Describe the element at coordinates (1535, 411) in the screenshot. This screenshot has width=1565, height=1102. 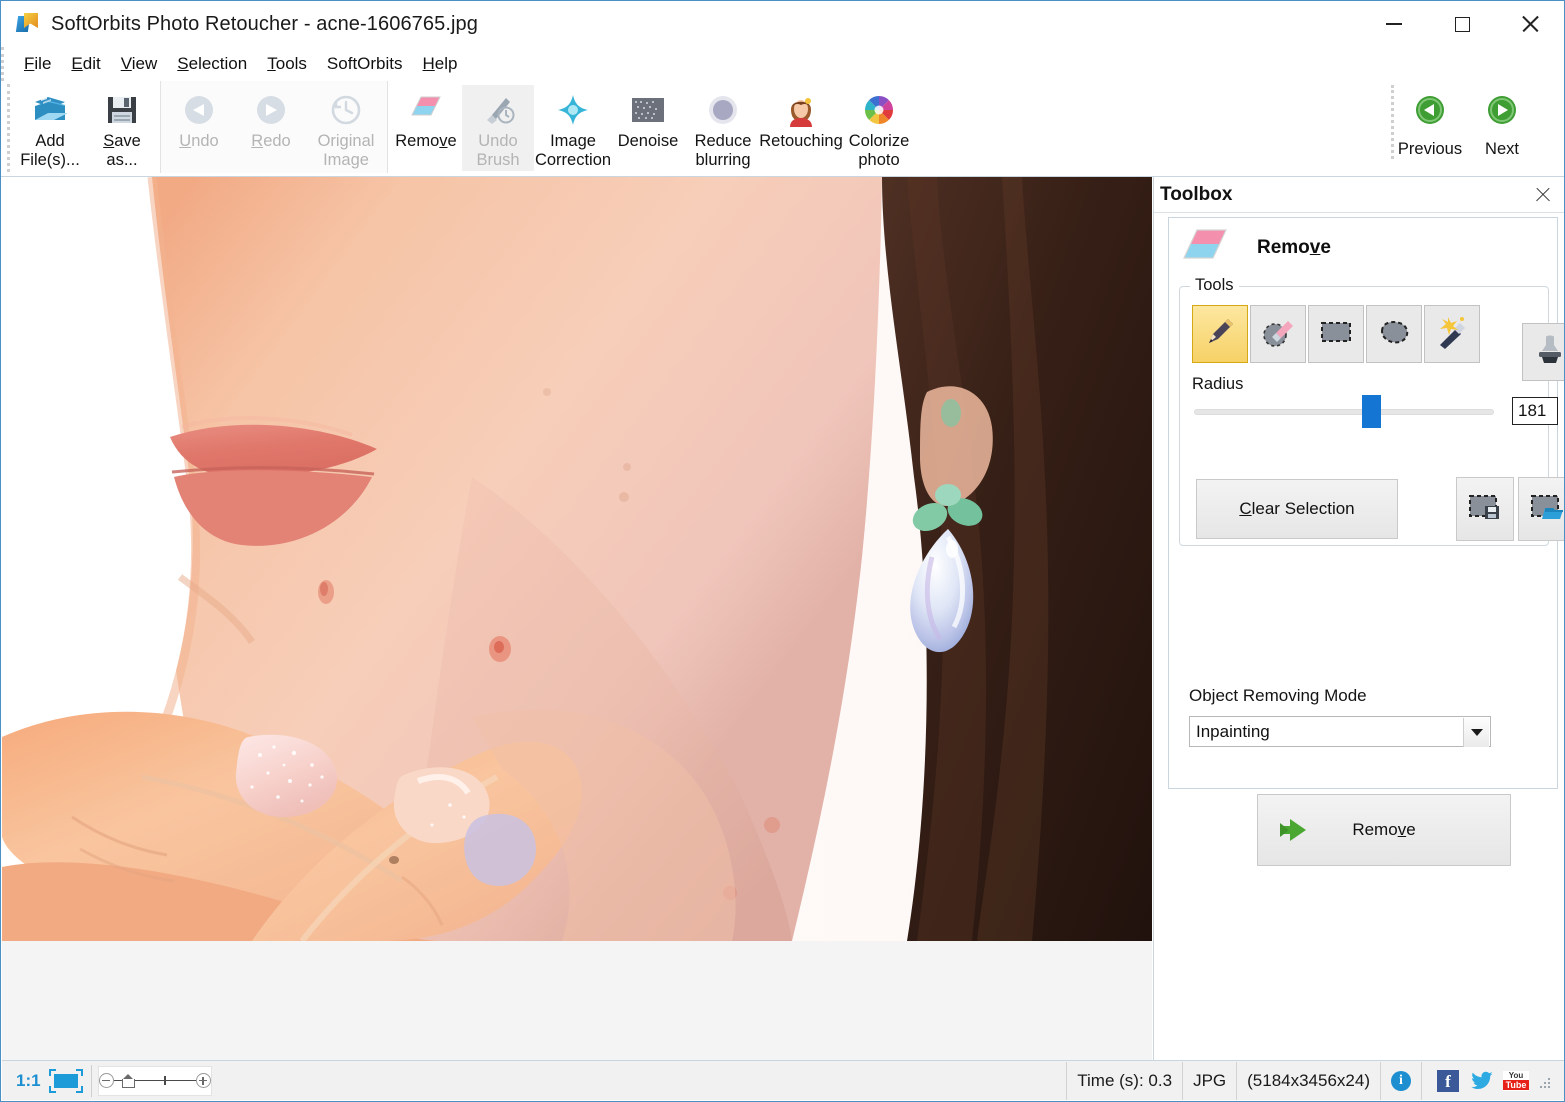
I see `radius-value-input: 181` at that location.